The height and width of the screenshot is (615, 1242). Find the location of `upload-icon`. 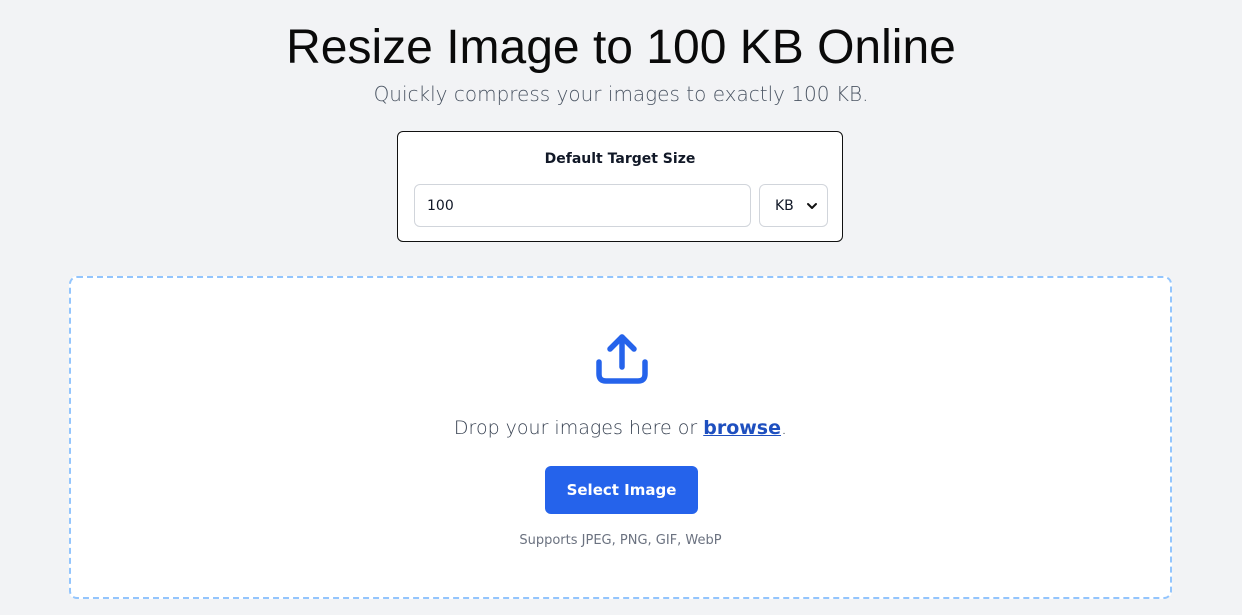

upload-icon is located at coordinates (622, 359).